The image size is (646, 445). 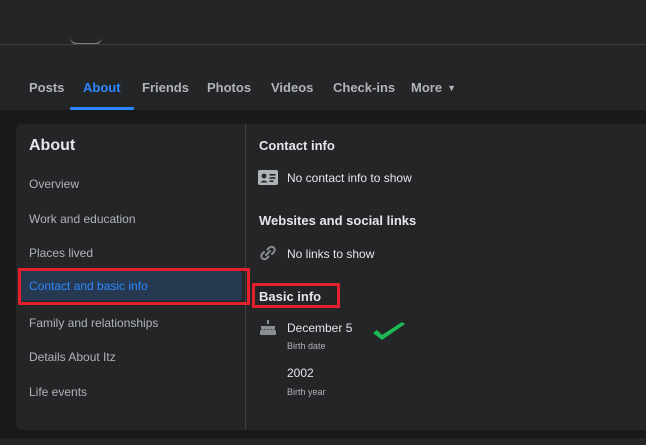 I want to click on tab-photos: Photos, so click(x=229, y=87).